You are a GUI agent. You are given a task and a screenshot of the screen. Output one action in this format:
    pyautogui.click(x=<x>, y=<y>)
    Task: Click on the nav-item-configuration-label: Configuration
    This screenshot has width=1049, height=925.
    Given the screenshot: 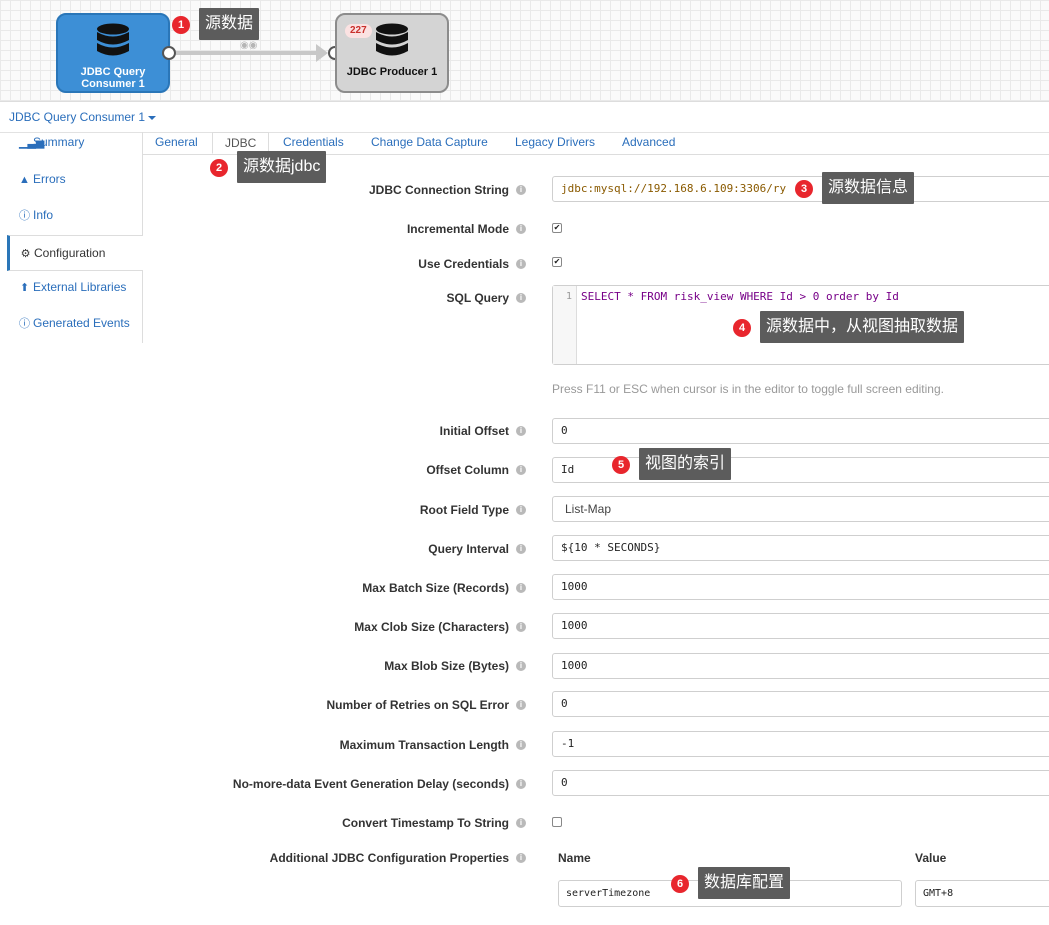 What is the action you would take?
    pyautogui.click(x=70, y=253)
    